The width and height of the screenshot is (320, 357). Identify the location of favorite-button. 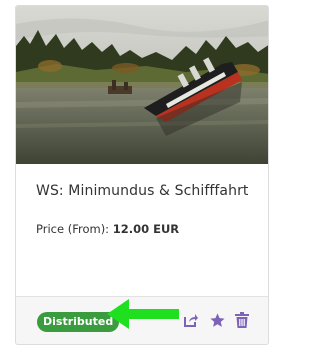
(217, 320).